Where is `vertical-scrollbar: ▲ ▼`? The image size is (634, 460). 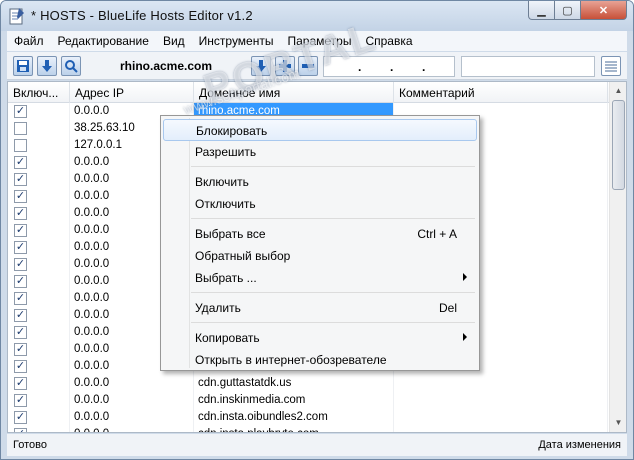 vertical-scrollbar: ▲ ▼ is located at coordinates (617, 257).